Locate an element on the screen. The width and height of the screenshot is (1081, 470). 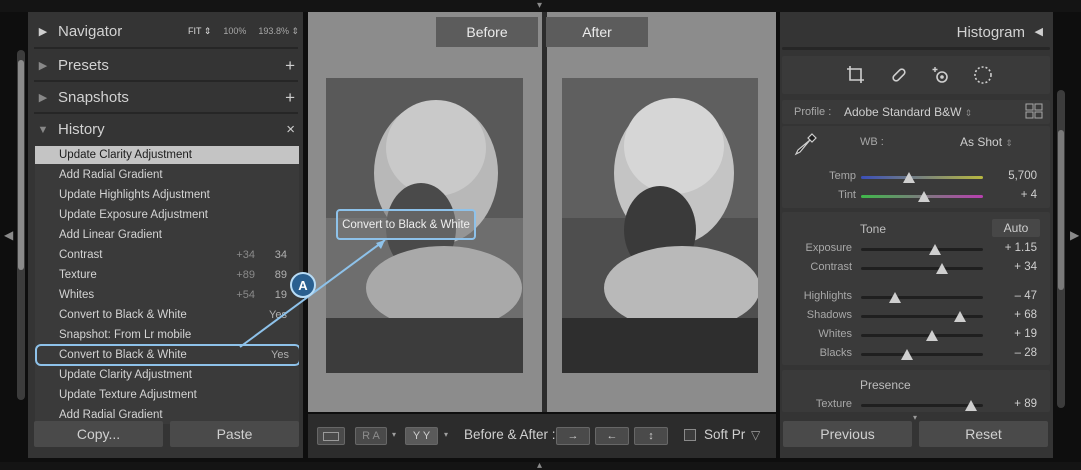
profile-row: Profile : Adobe Standard B&W ⇕ is located at coordinates (916, 112).